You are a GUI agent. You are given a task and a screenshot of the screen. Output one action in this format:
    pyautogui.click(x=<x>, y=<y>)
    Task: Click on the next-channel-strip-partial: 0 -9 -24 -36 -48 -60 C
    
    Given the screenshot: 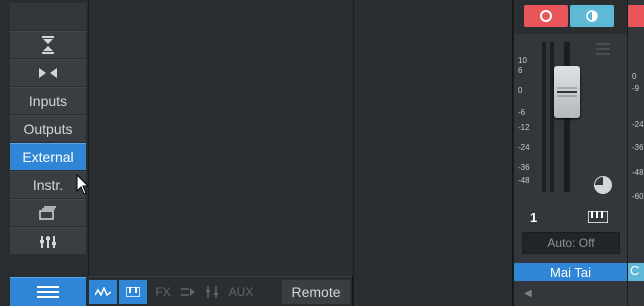 What is the action you would take?
    pyautogui.click(x=635, y=153)
    